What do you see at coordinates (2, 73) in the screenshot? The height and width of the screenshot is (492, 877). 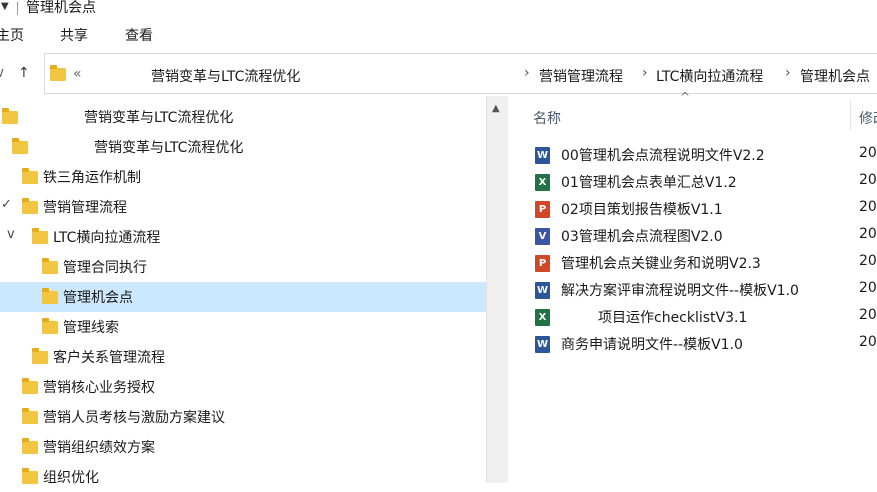 I see `recent-locations-icon: ∨` at bounding box center [2, 73].